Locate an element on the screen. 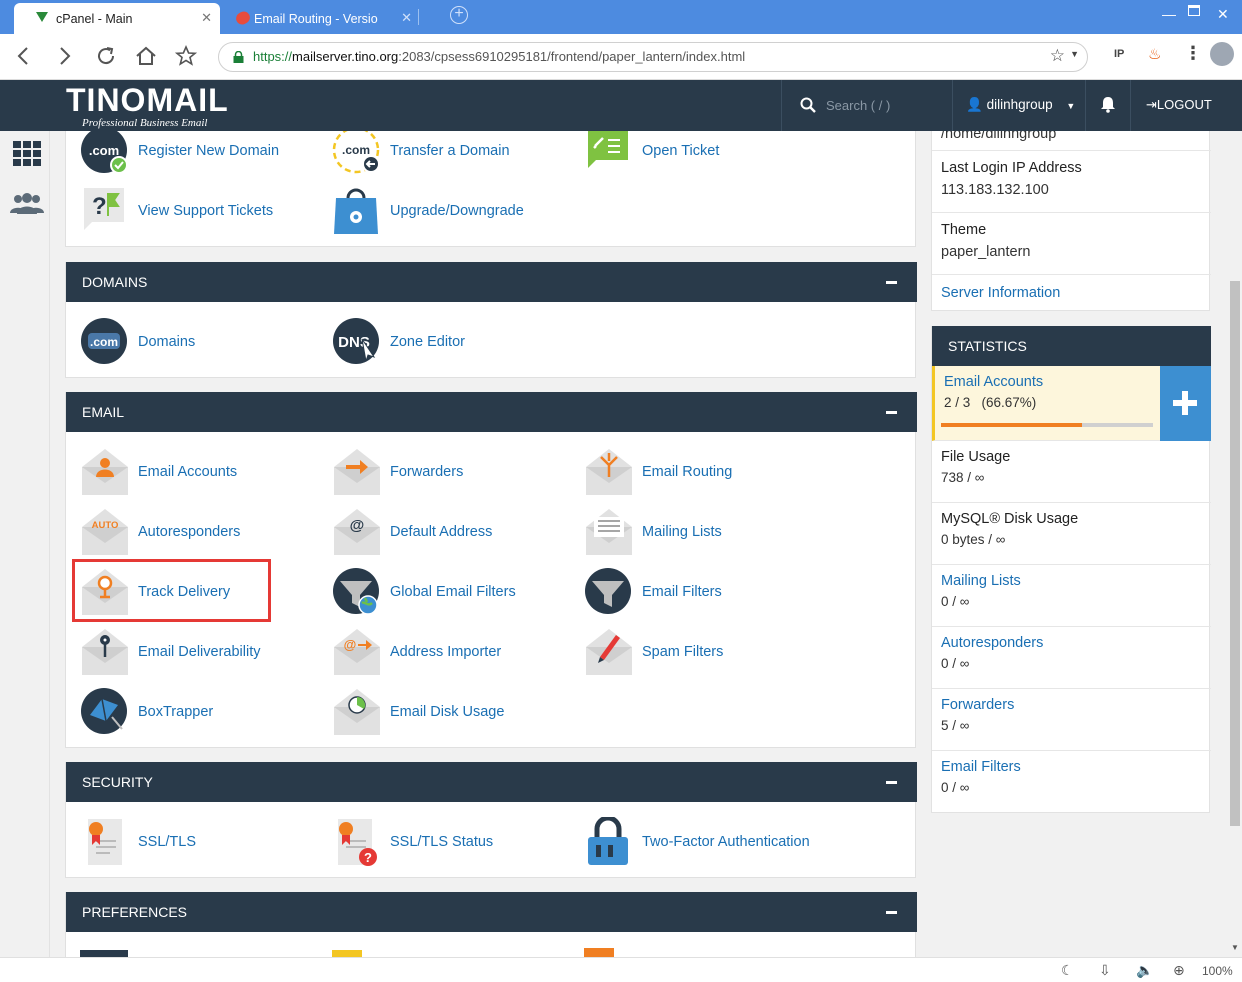 This screenshot has width=1242, height=982. item-label: Forwarders is located at coordinates (427, 472).